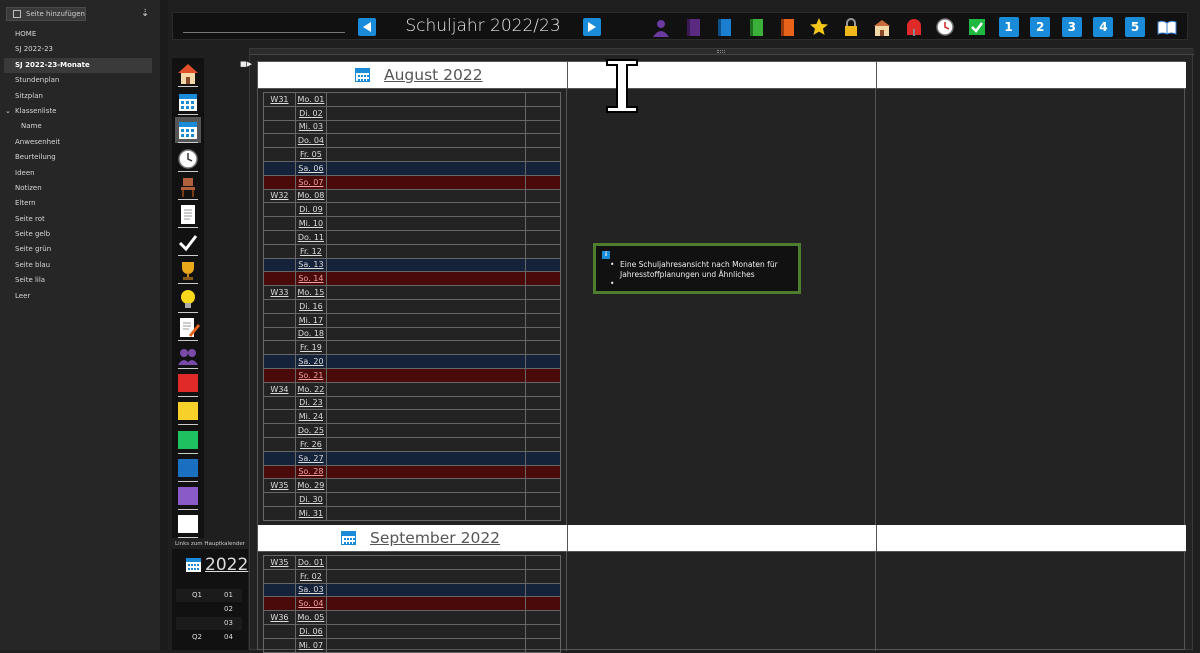 Image resolution: width=1200 pixels, height=653 pixels. I want to click on day-link: Di. 30, so click(310, 499).